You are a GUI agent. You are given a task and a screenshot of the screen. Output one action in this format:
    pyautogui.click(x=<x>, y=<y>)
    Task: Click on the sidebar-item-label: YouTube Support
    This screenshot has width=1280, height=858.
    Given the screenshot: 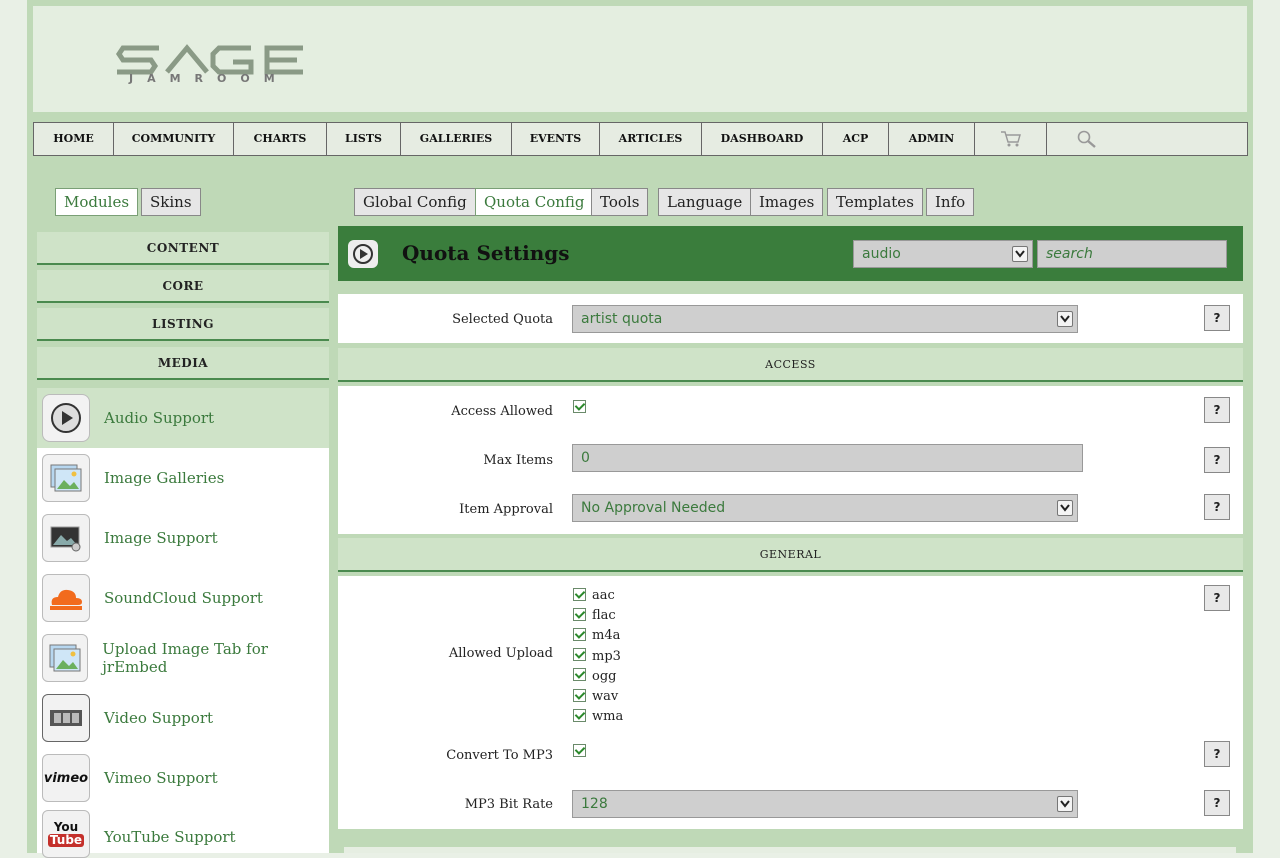 What is the action you would take?
    pyautogui.click(x=170, y=837)
    